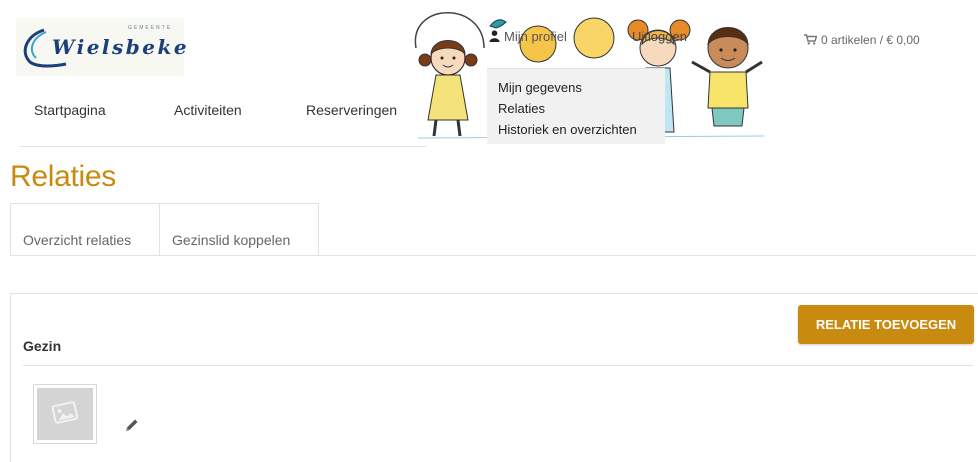 The width and height of the screenshot is (978, 462). What do you see at coordinates (70, 110) in the screenshot?
I see `nav-item-startpagina: Startpagina` at bounding box center [70, 110].